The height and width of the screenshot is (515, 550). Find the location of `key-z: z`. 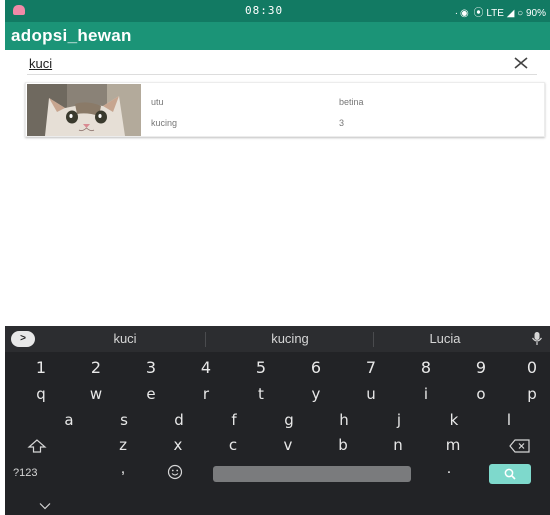

key-z: z is located at coordinates (123, 445).